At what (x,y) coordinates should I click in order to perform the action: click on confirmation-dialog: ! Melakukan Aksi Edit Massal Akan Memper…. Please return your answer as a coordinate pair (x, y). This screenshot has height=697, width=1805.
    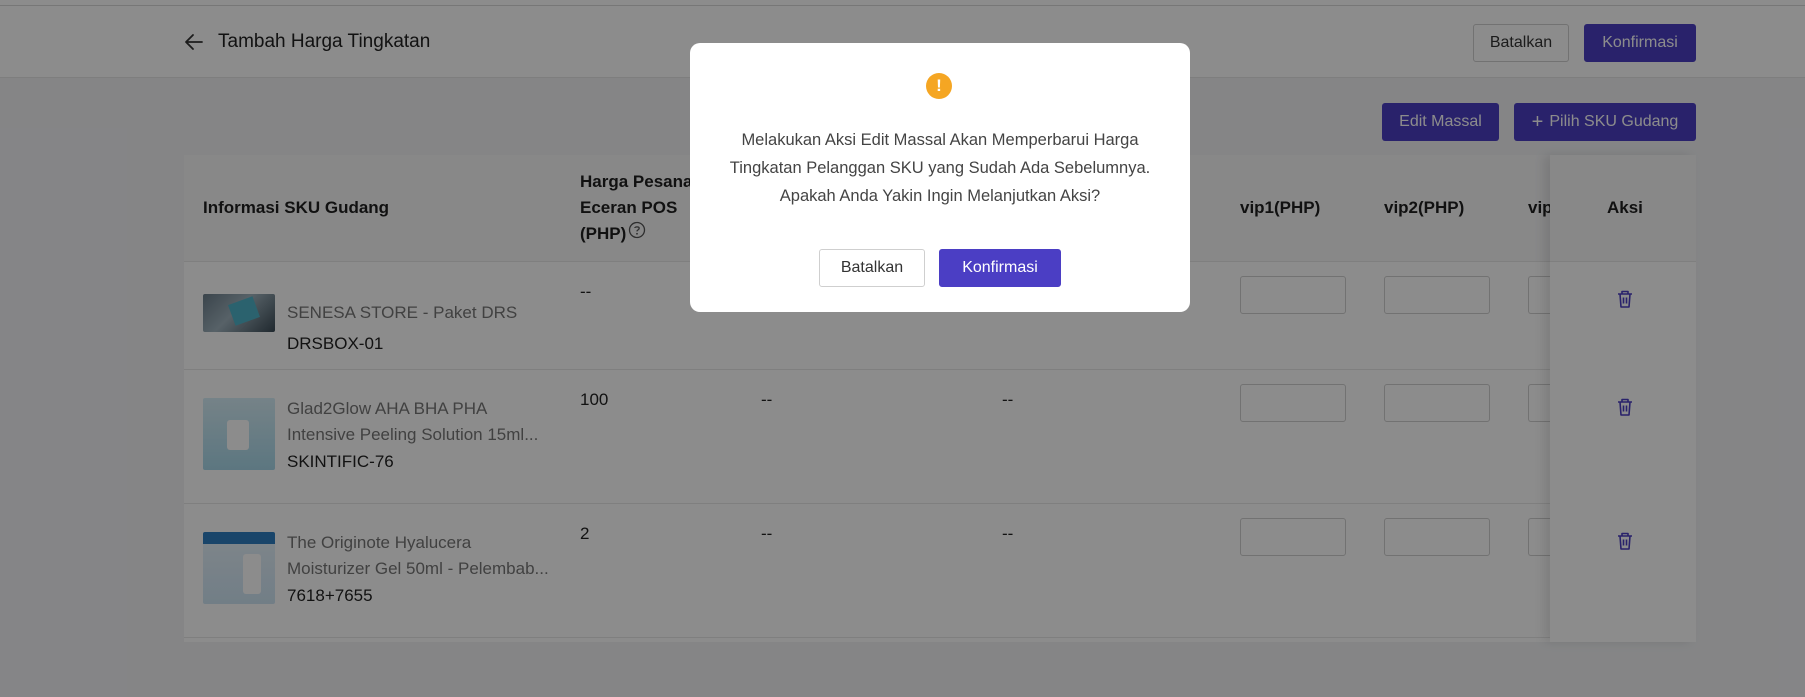
    Looking at the image, I should click on (940, 177).